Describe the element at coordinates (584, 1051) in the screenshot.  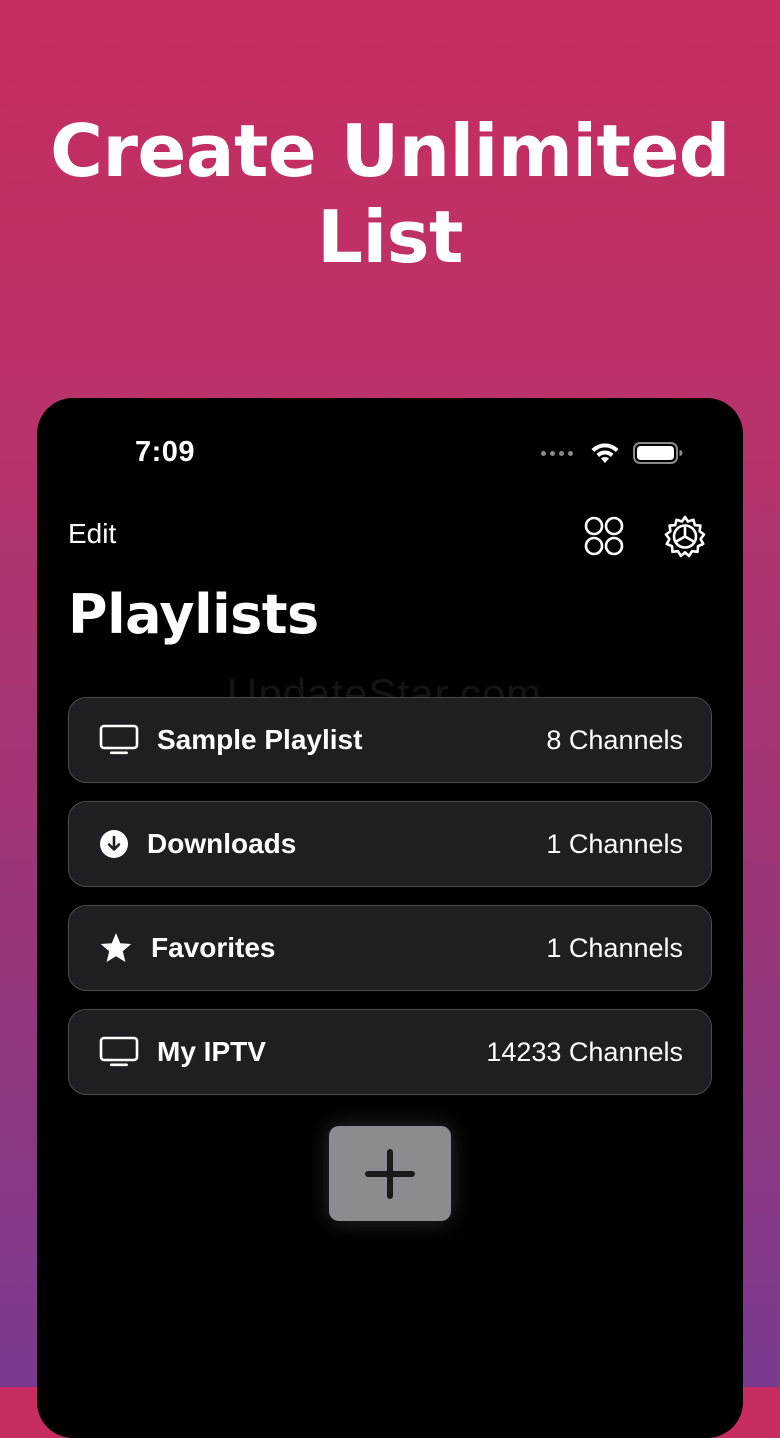
I see `playlist-count: 14233 Channels` at that location.